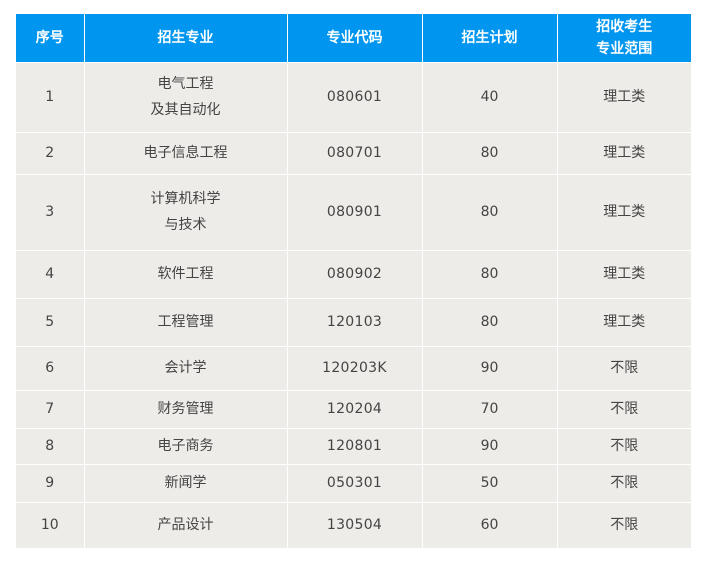  What do you see at coordinates (185, 84) in the screenshot?
I see `cell-major-line1: 电气工程` at bounding box center [185, 84].